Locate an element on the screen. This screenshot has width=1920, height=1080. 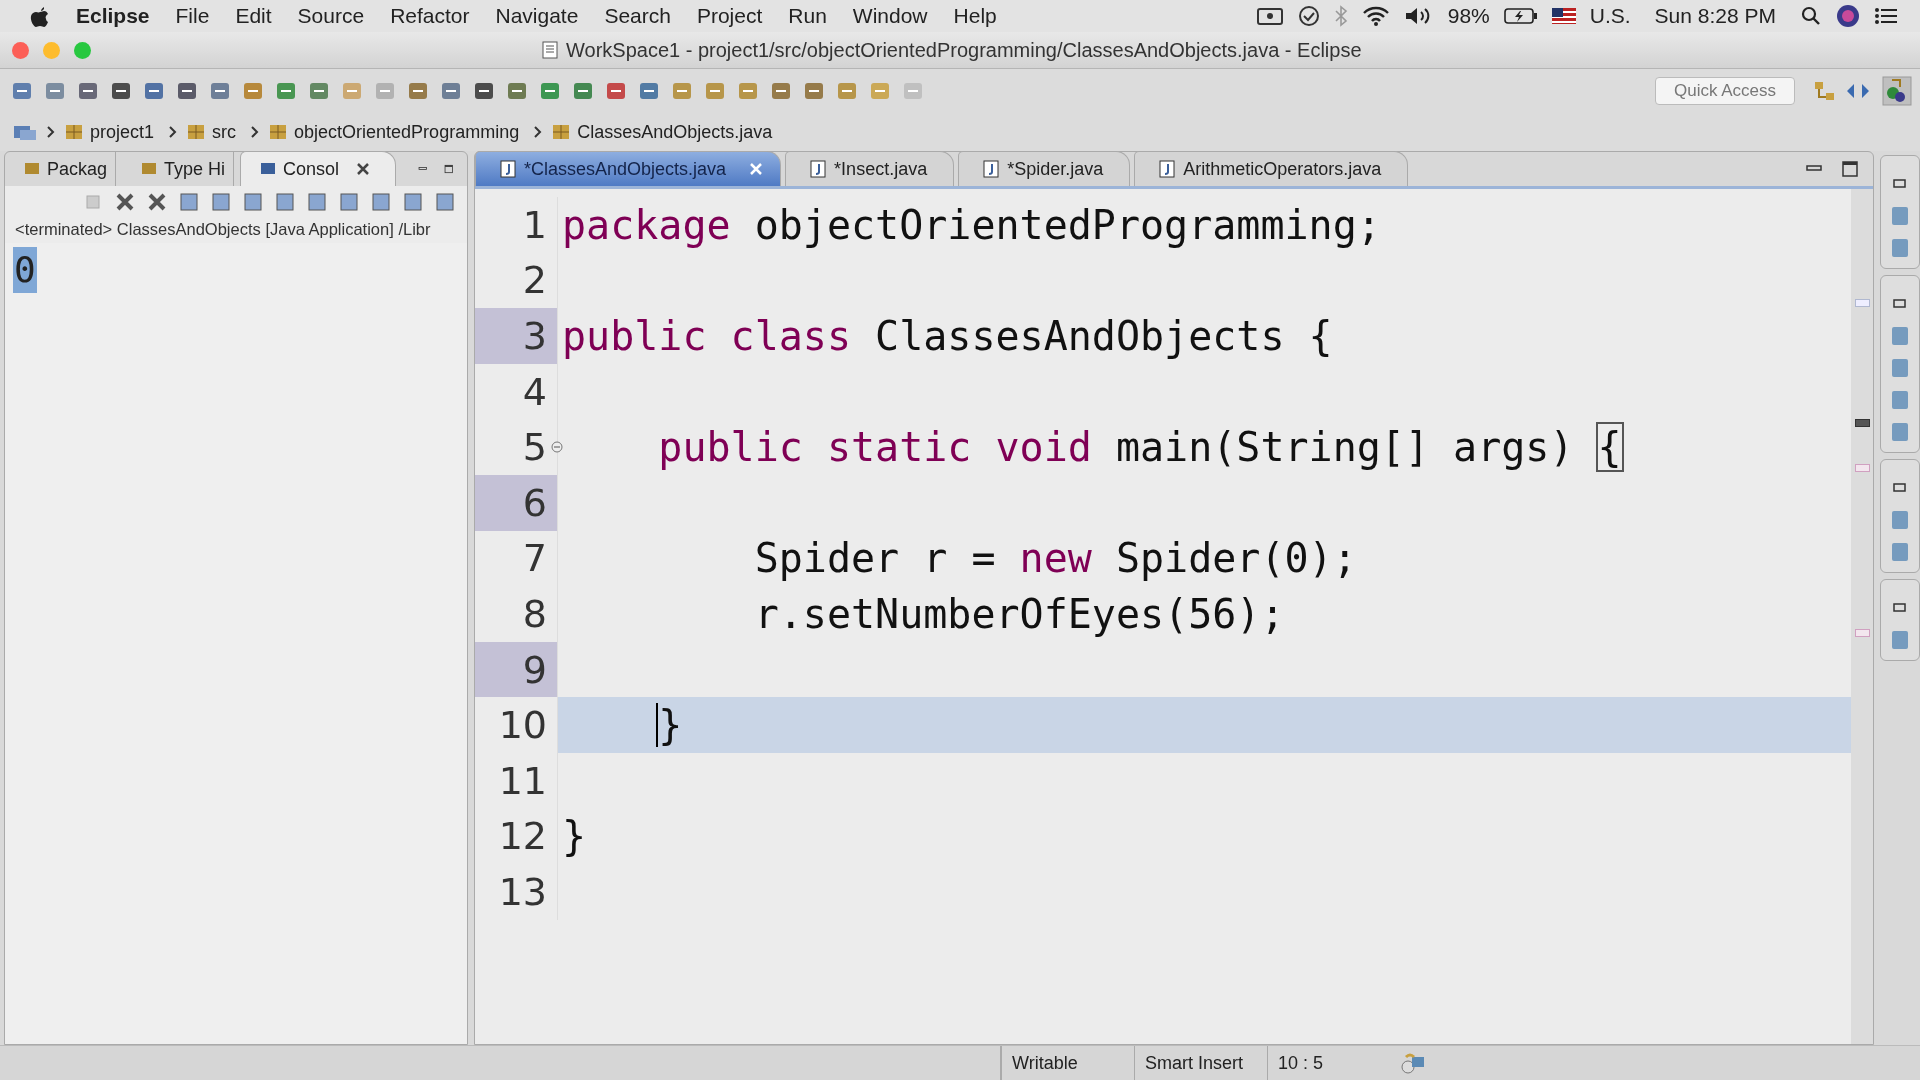
breadcrumb-item: project1 is located at coordinates (122, 132).